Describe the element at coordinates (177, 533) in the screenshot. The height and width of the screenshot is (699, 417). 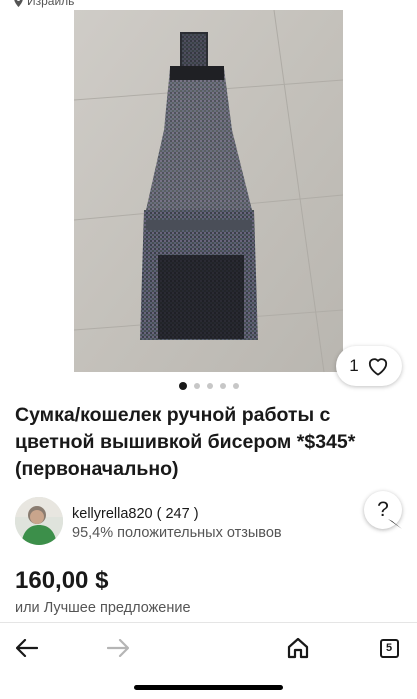
I see `seller-feedback: 95,4% положительных отзывов` at that location.